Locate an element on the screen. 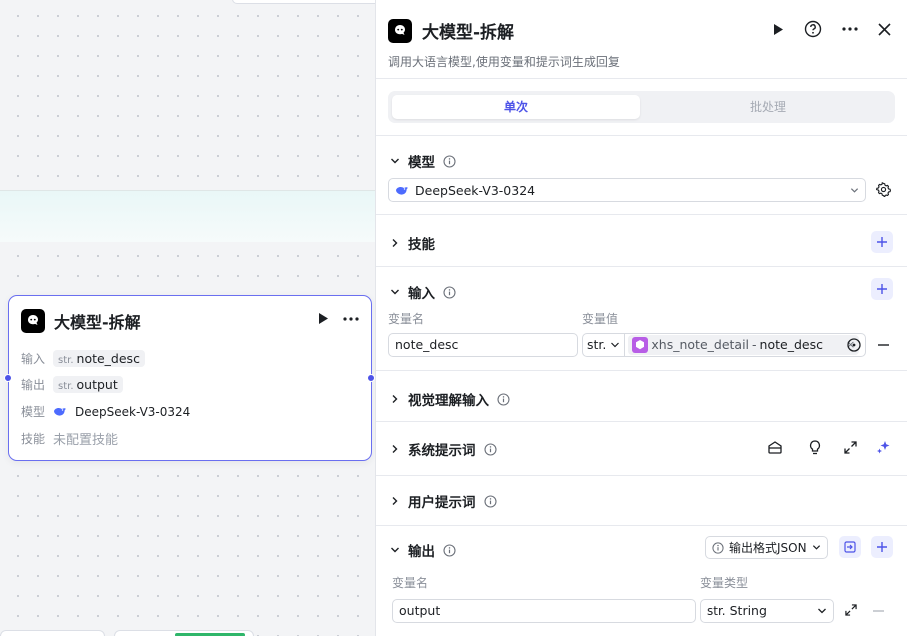 Image resolution: width=907 pixels, height=636 pixels. node-title: 大模型-拆解 is located at coordinates (97, 322).